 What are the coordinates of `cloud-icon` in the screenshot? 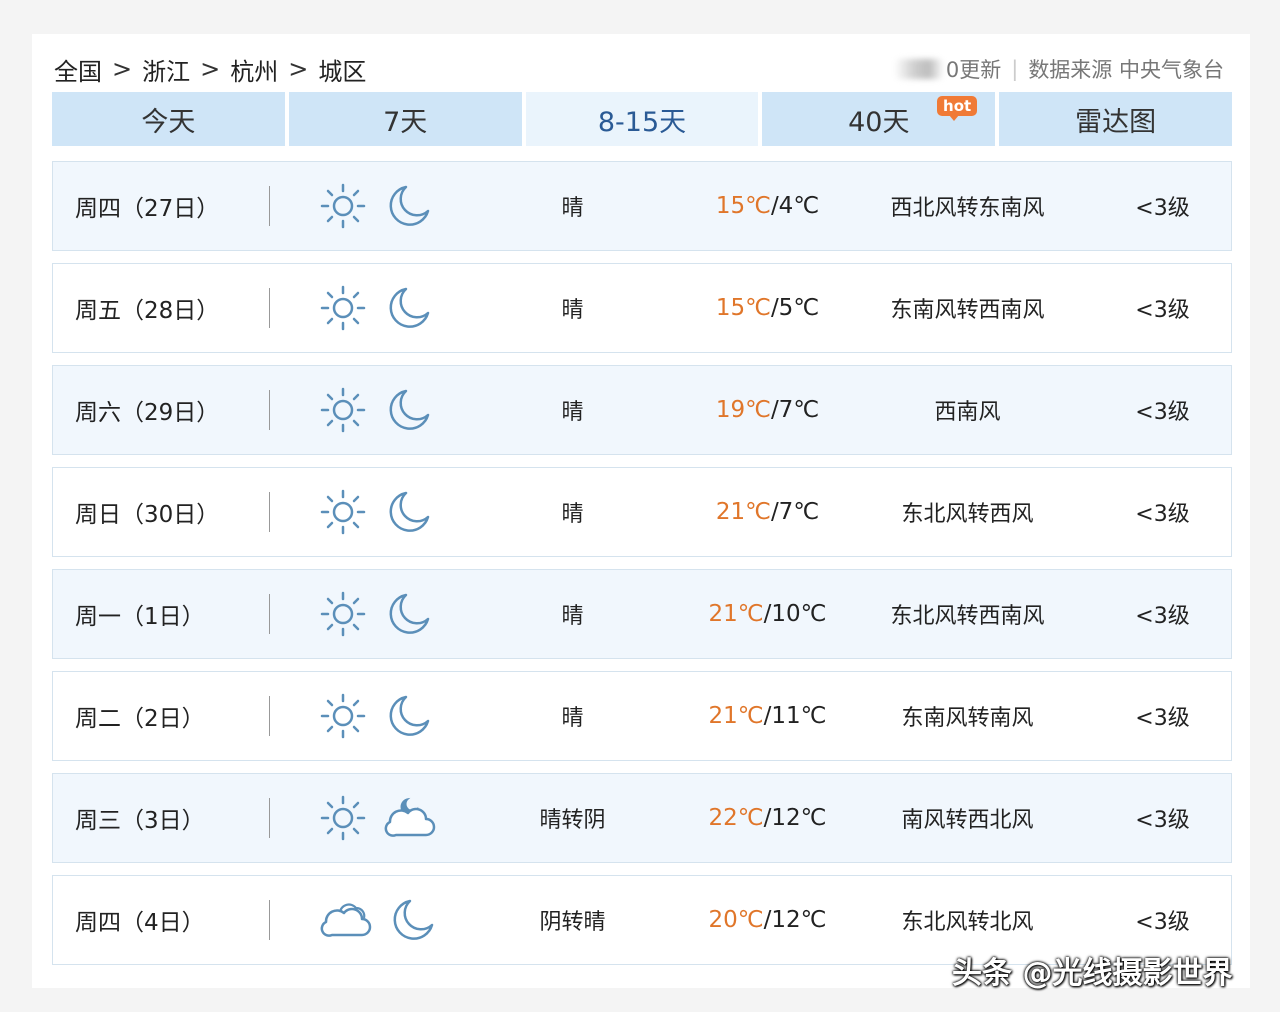 It's located at (345, 920).